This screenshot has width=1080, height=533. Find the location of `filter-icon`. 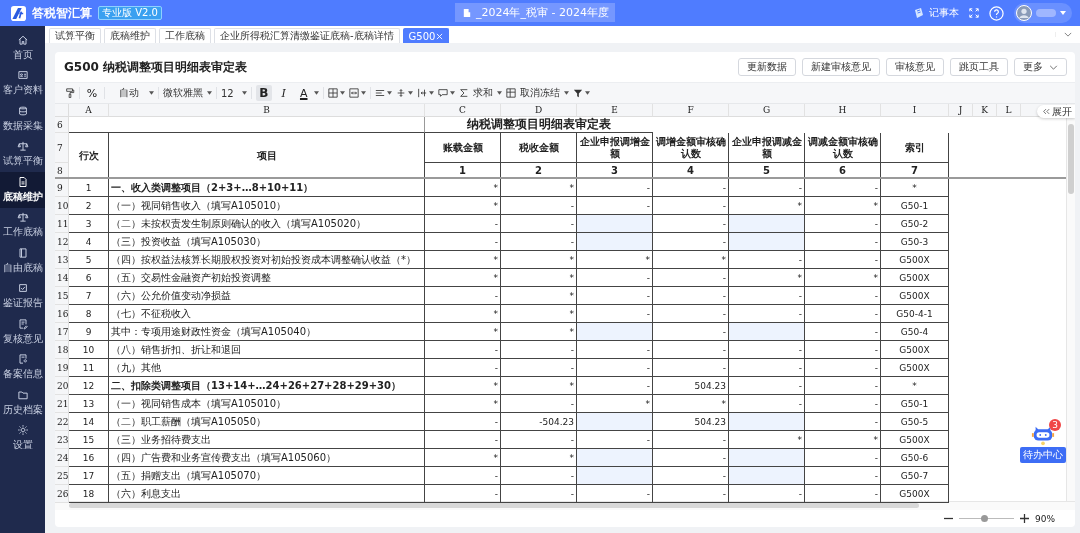

filter-icon is located at coordinates (577, 93).